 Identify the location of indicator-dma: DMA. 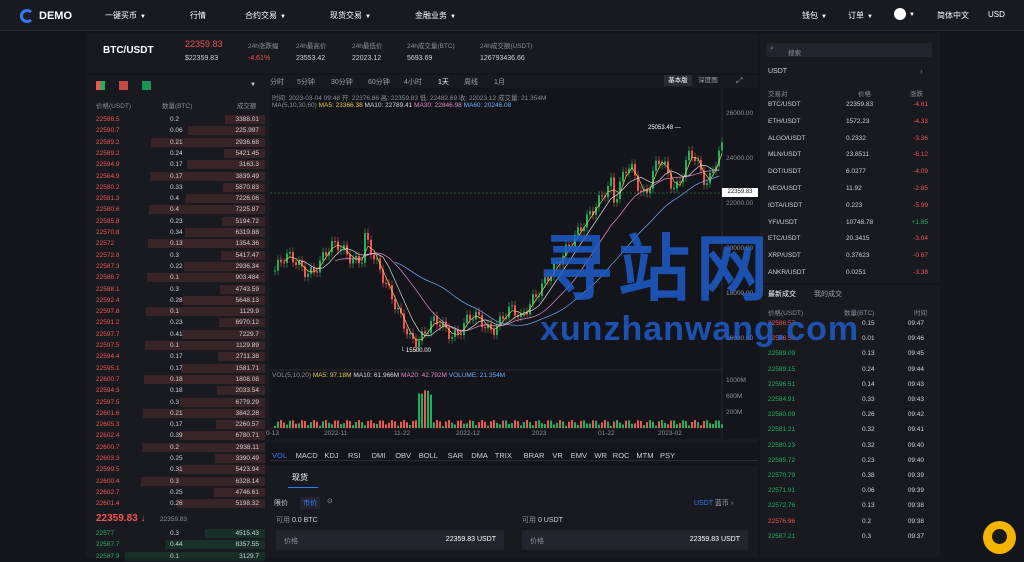
(479, 455).